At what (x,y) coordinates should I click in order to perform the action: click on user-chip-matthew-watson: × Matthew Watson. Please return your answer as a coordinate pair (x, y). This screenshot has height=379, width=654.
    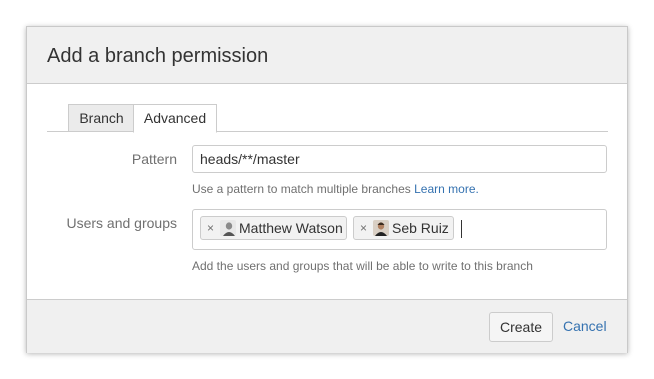
    Looking at the image, I should click on (273, 228).